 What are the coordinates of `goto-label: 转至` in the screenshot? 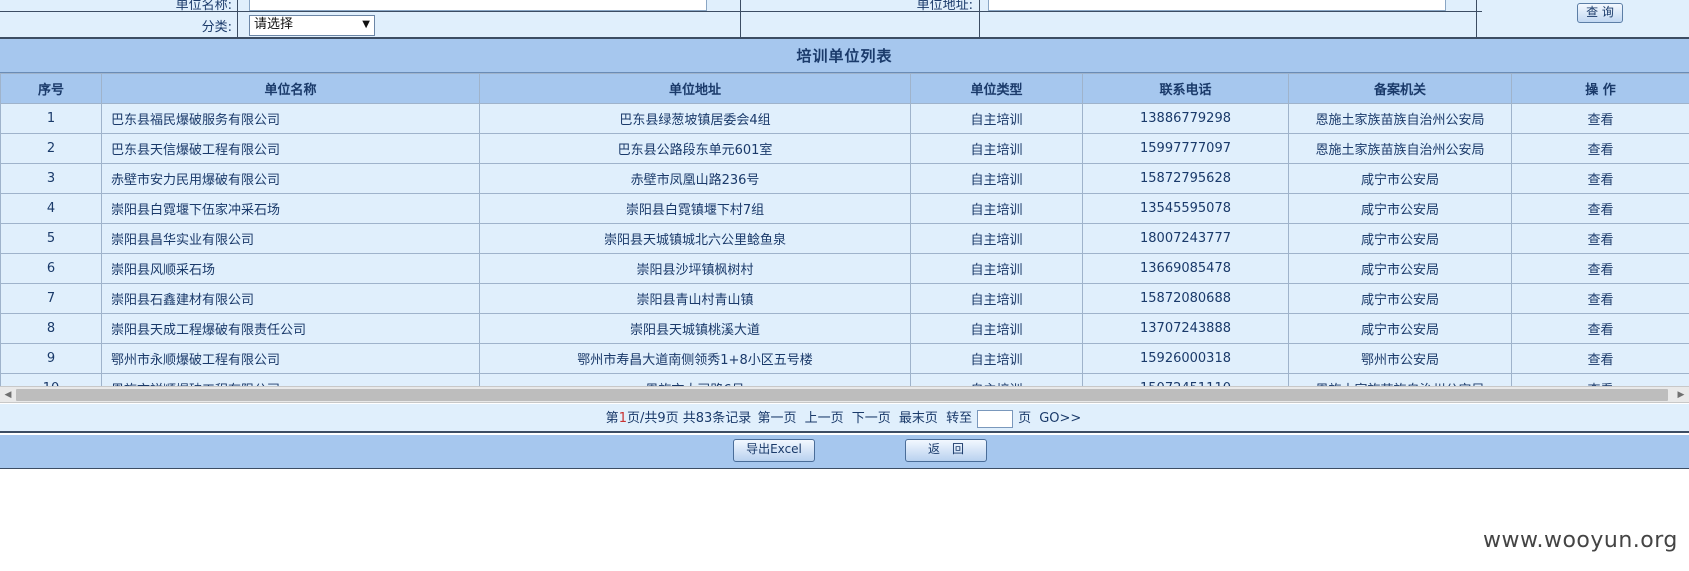 It's located at (959, 418).